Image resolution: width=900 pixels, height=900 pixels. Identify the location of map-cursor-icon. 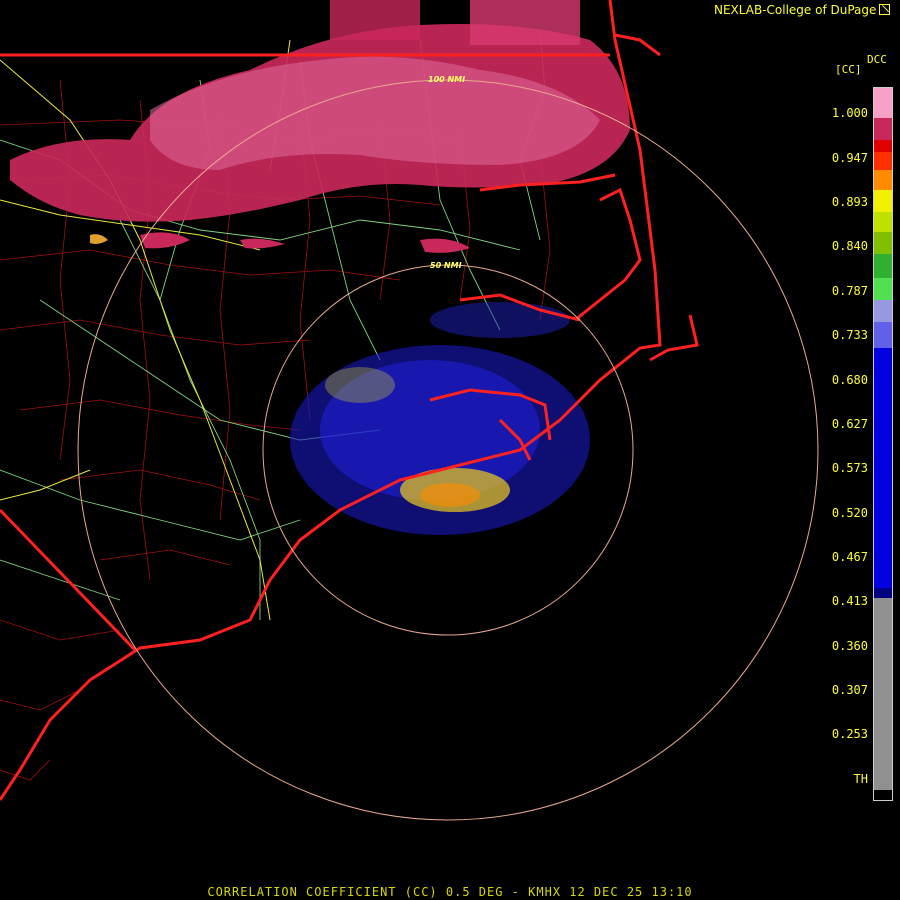
(885, 9).